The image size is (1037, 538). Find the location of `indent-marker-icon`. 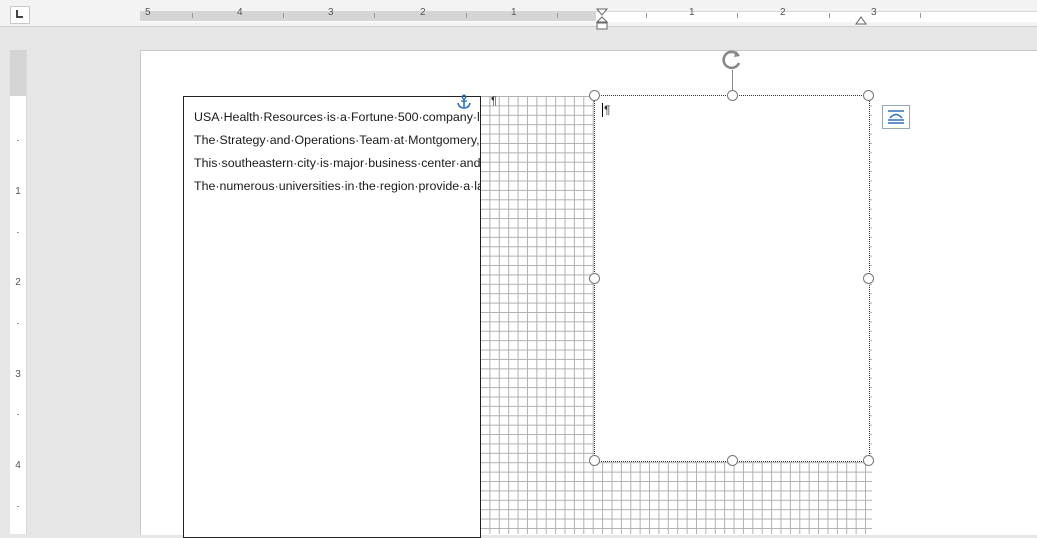

indent-marker-icon is located at coordinates (602, 21).